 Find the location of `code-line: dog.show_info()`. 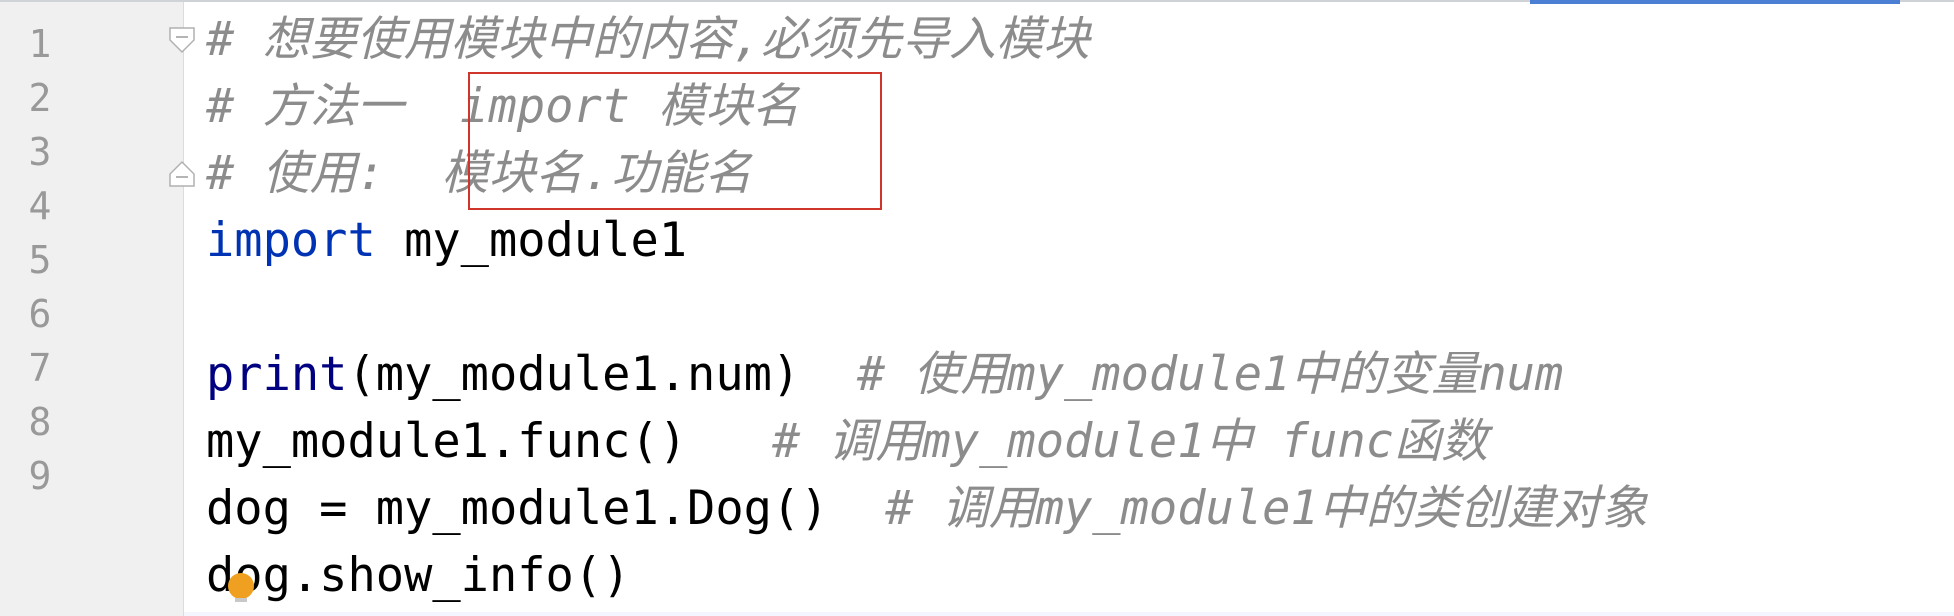

code-line: dog.show_info() is located at coordinates (418, 576).